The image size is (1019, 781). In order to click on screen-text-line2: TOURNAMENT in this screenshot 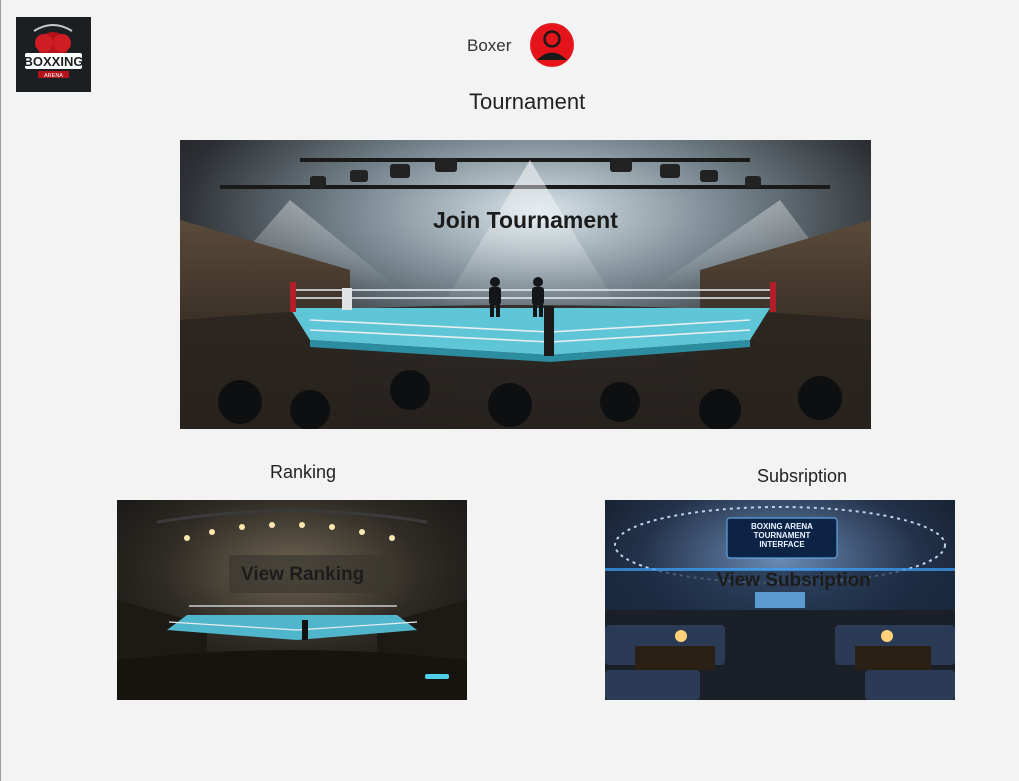, I will do `click(782, 535)`.